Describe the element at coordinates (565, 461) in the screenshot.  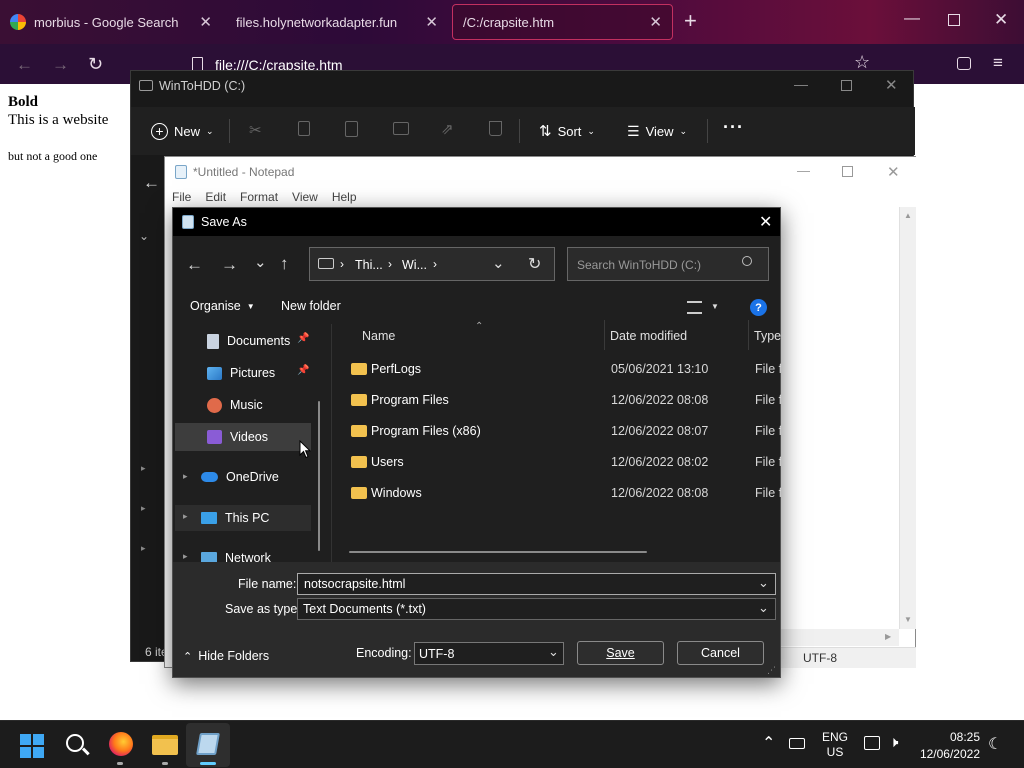
I see `file-row: Users 12/06/2022 08:02 File fo` at that location.